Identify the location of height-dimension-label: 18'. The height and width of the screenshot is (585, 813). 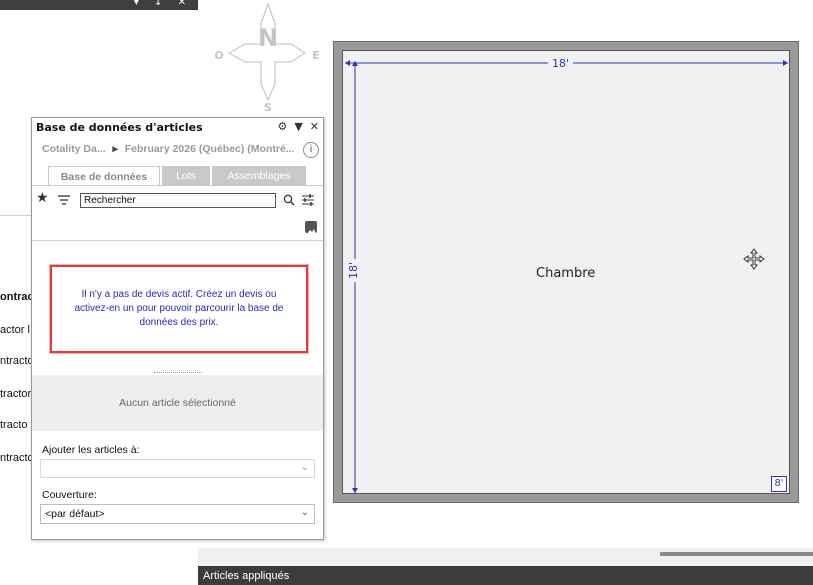
(353, 270).